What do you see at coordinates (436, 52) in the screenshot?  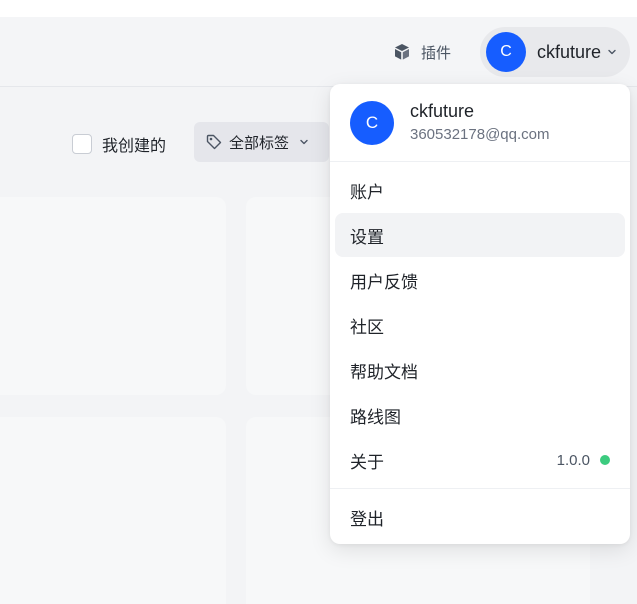 I see `plugin-label: 插件` at bounding box center [436, 52].